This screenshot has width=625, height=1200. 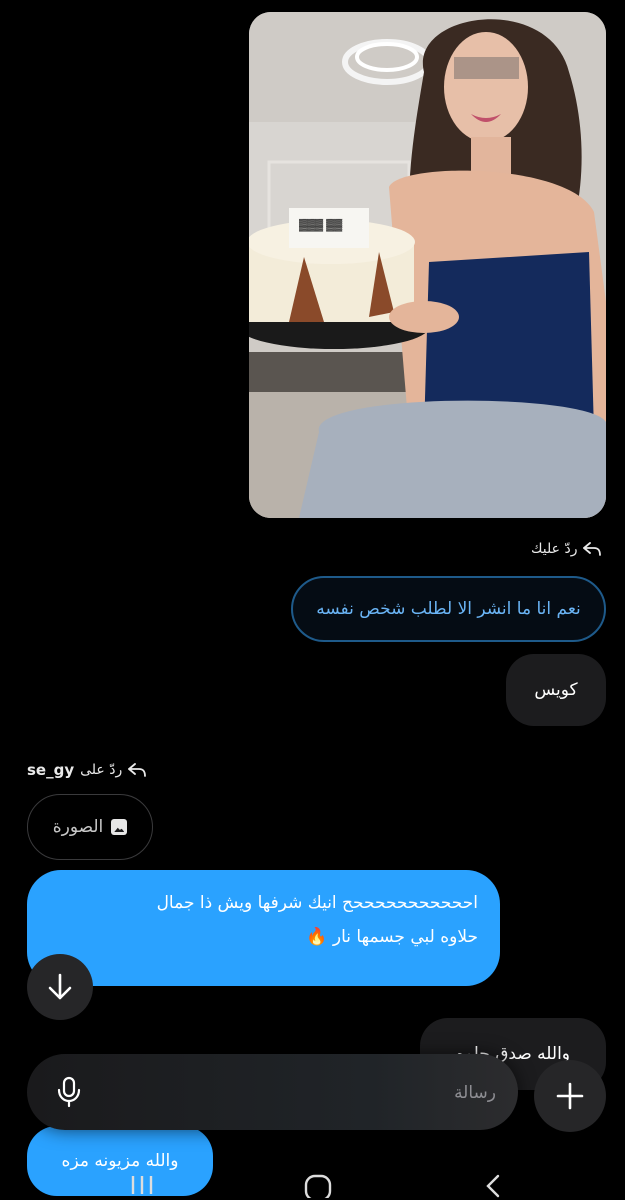 I want to click on microphone-button, so click(x=69, y=1092).